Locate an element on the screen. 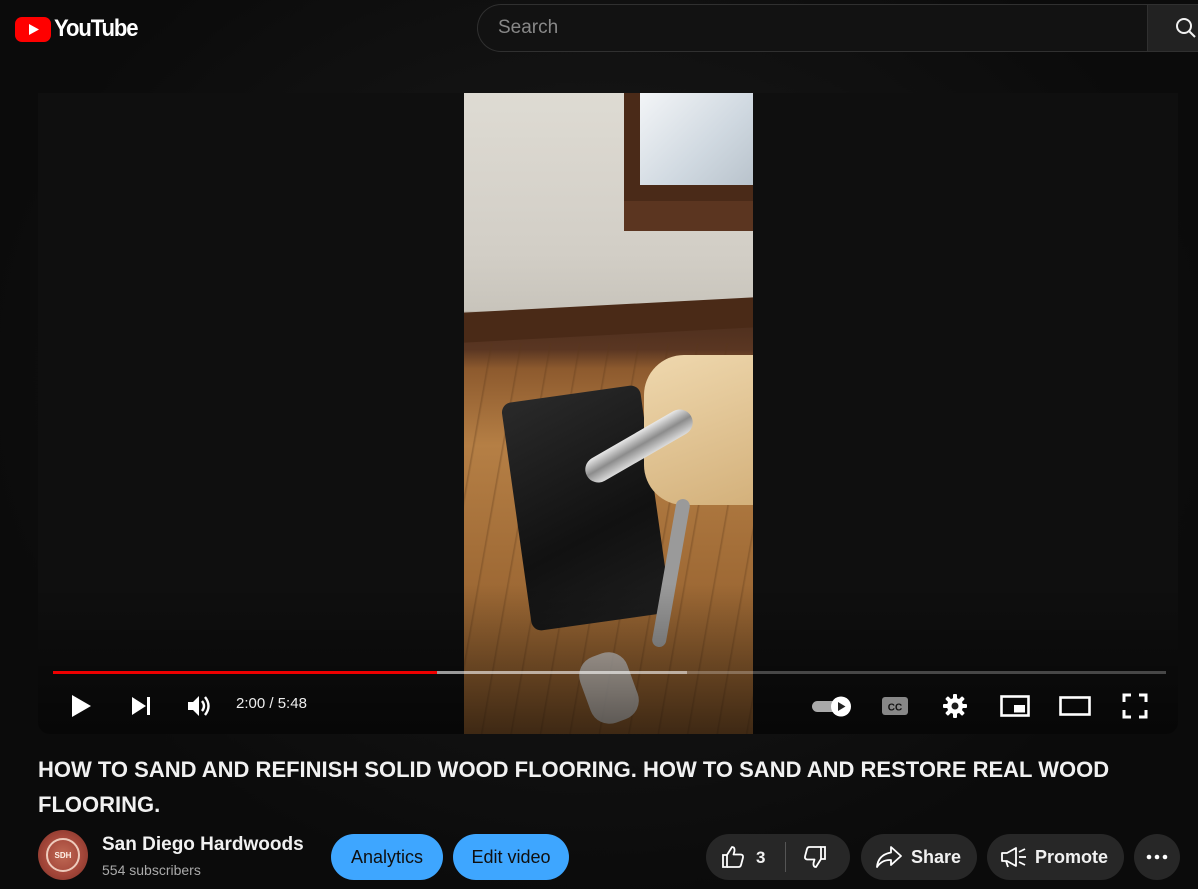 This screenshot has width=1198, height=889. autoplay-toggle-icon is located at coordinates (831, 706).